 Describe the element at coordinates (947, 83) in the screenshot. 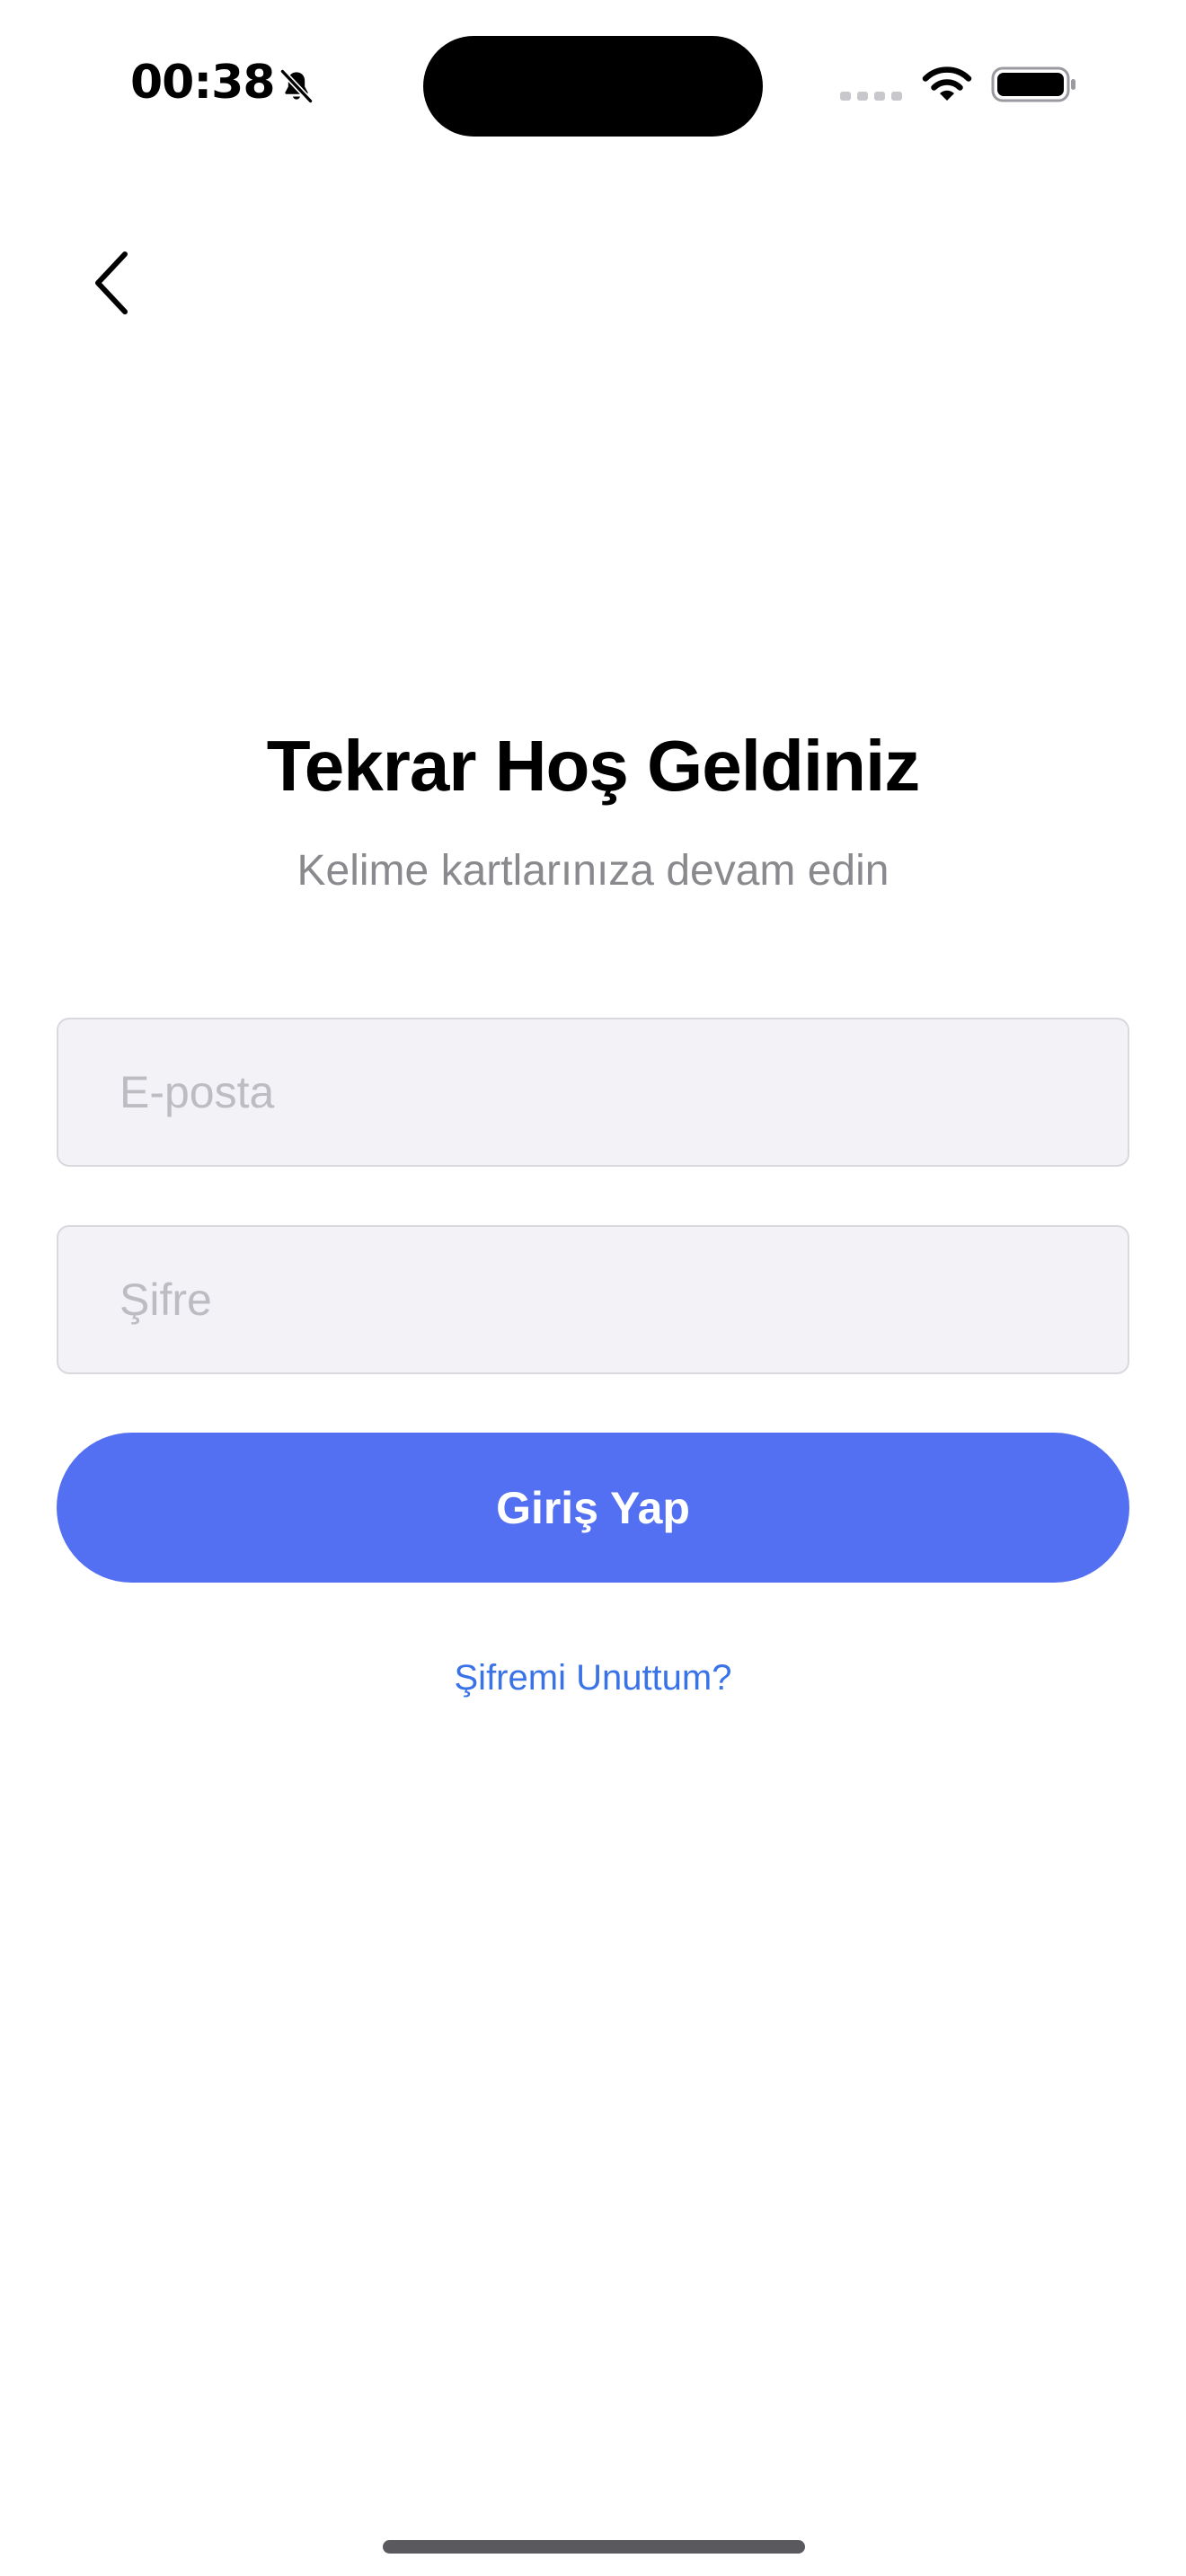

I see `wifi-icon` at that location.